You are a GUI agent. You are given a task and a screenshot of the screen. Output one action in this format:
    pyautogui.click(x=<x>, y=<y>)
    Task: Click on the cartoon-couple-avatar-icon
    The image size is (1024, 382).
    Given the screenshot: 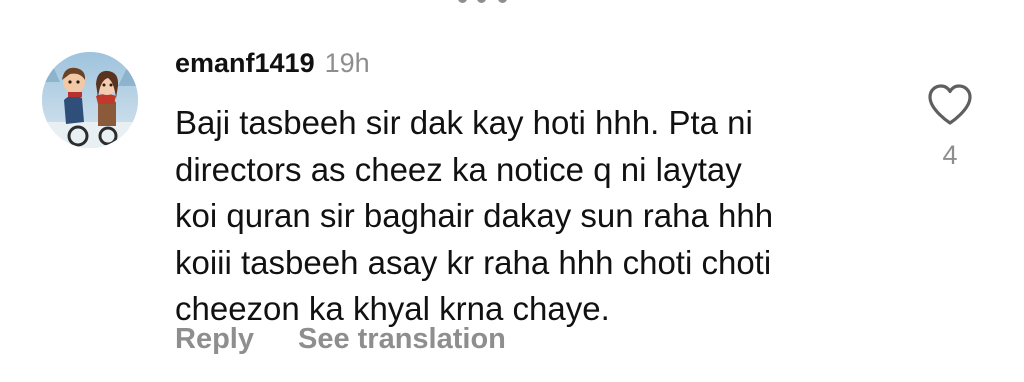 What is the action you would take?
    pyautogui.click(x=90, y=100)
    